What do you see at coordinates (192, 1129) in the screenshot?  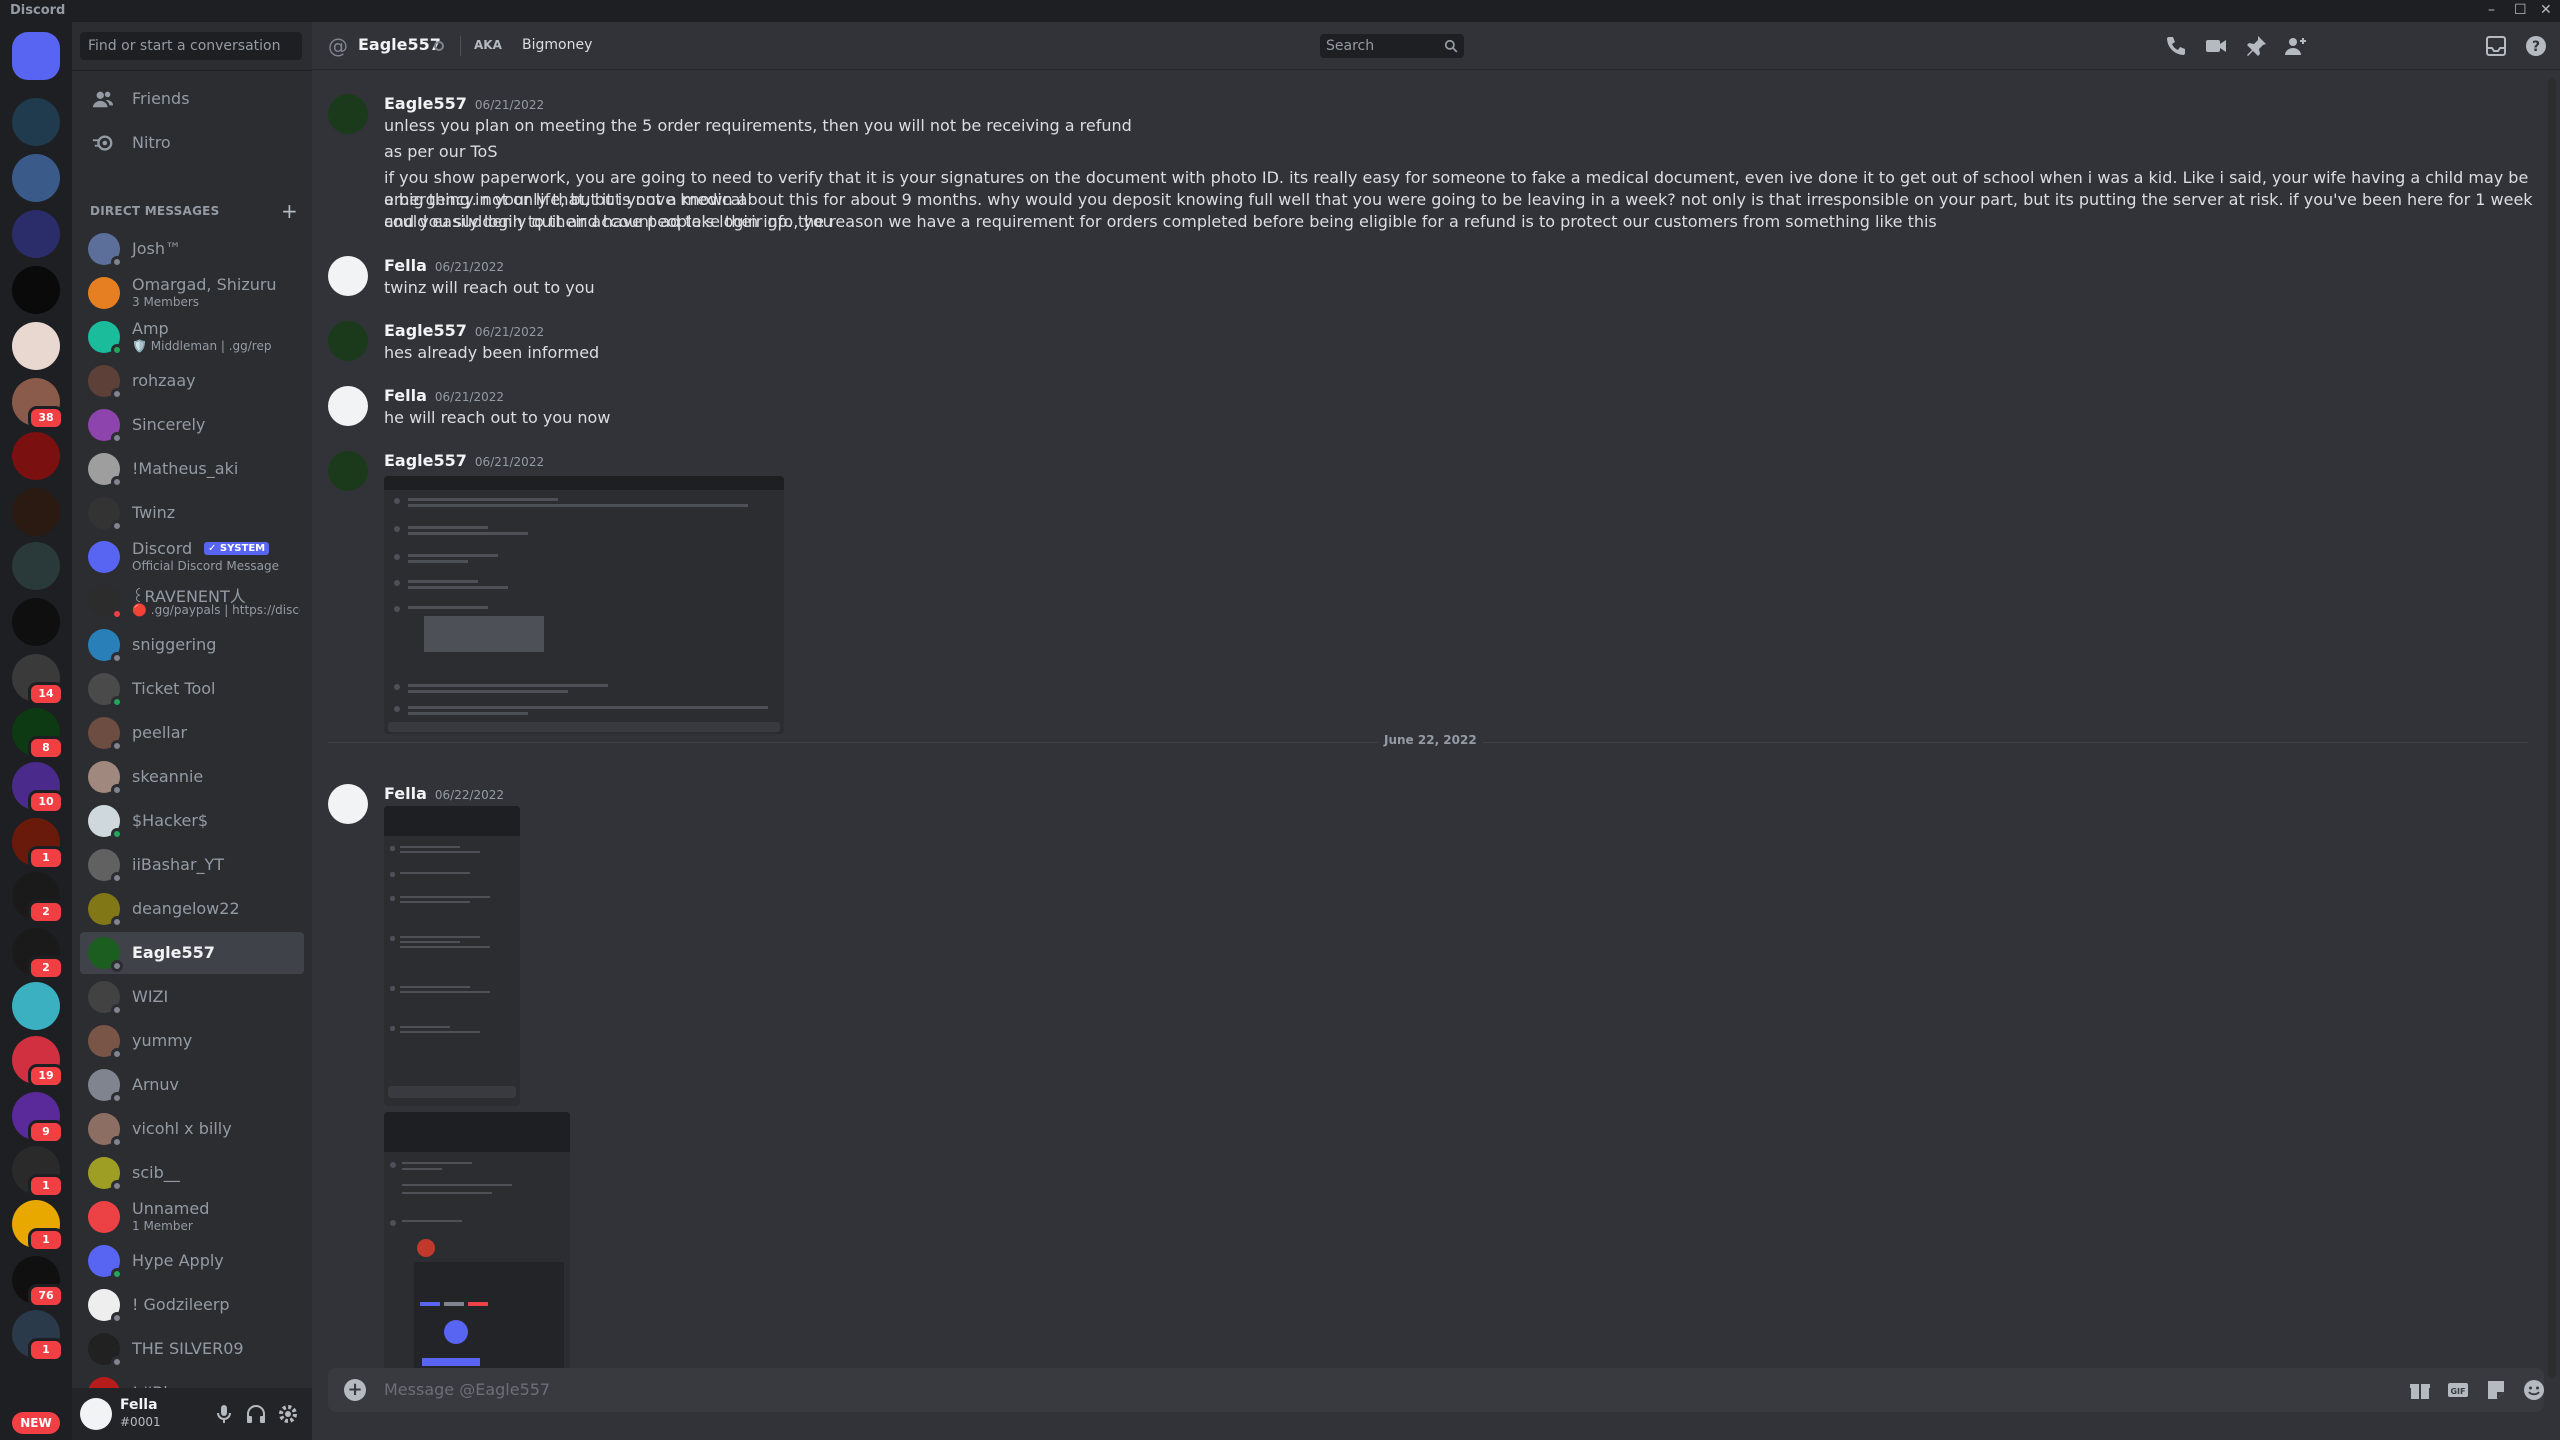 I see `dm-item: vicohl x billy` at bounding box center [192, 1129].